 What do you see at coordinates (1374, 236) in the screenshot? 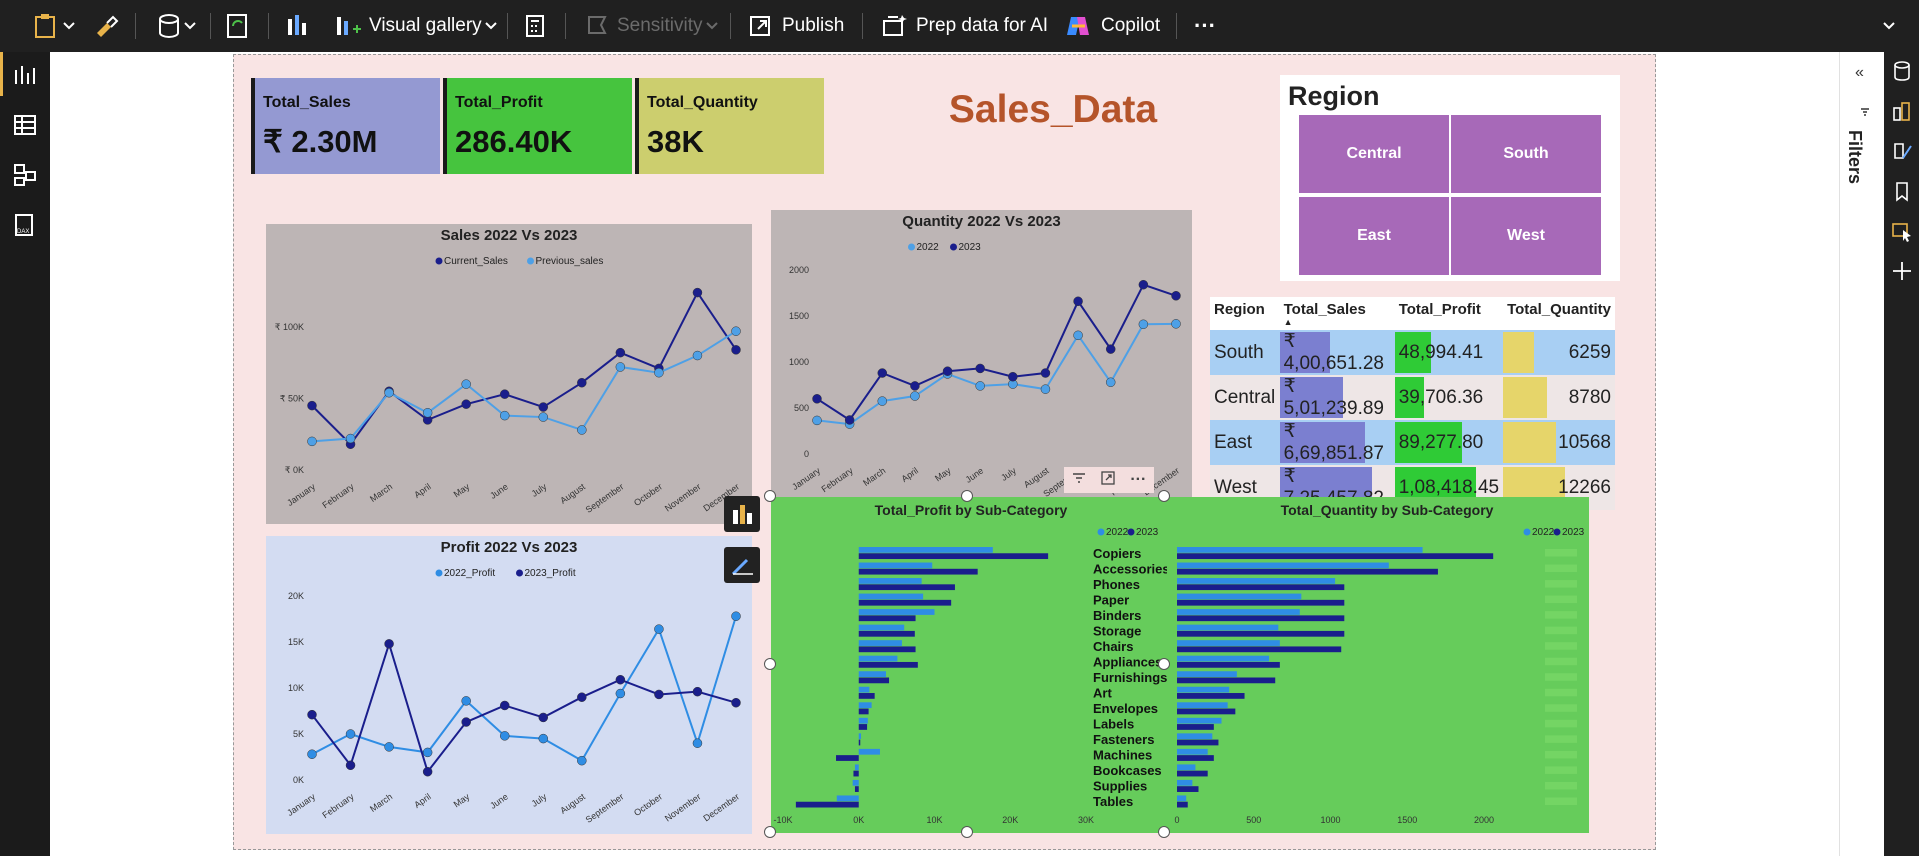
I see `slicer-item-east: East` at bounding box center [1374, 236].